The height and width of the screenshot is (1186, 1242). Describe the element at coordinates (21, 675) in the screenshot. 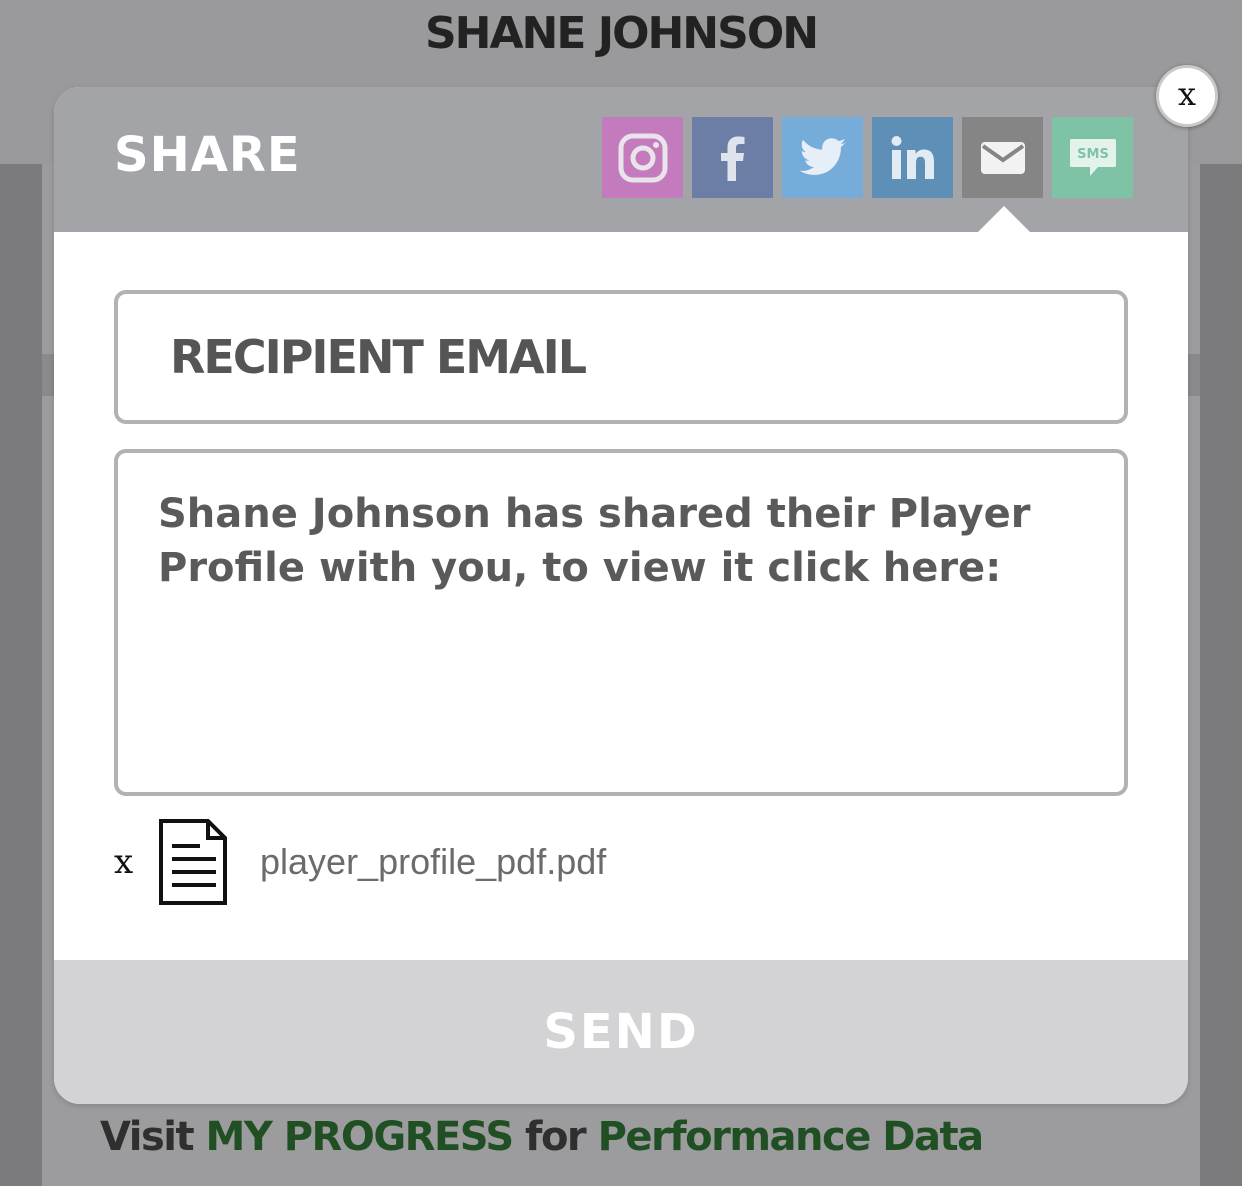

I see `page-margin-left` at that location.